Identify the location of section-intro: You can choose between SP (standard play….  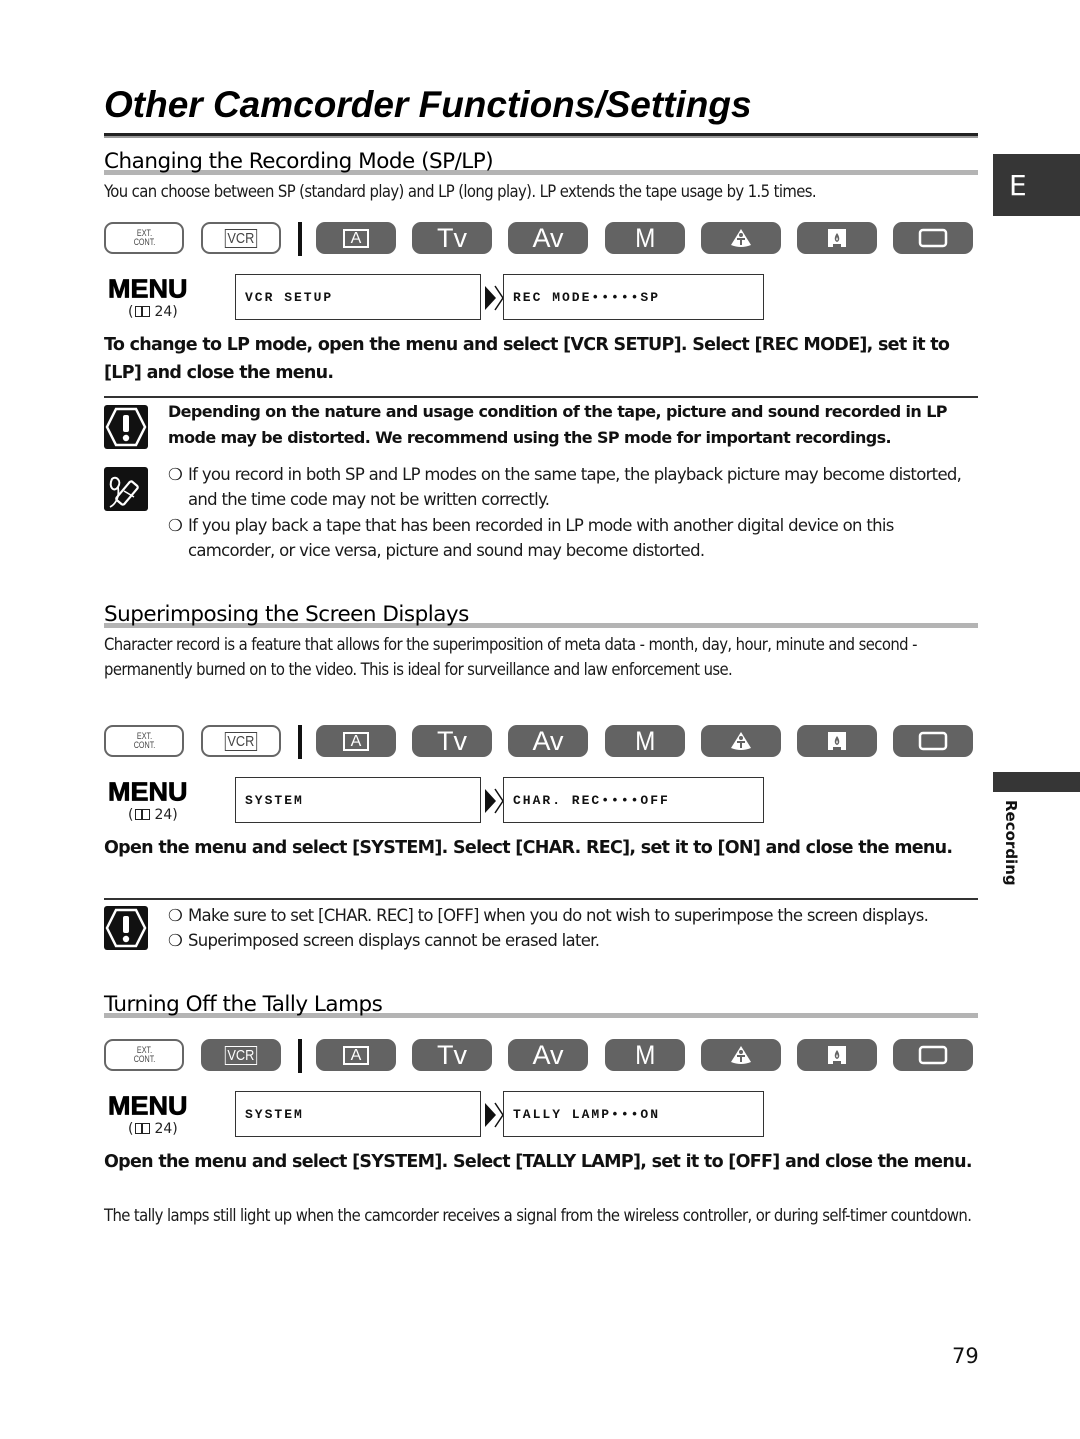
(460, 191).